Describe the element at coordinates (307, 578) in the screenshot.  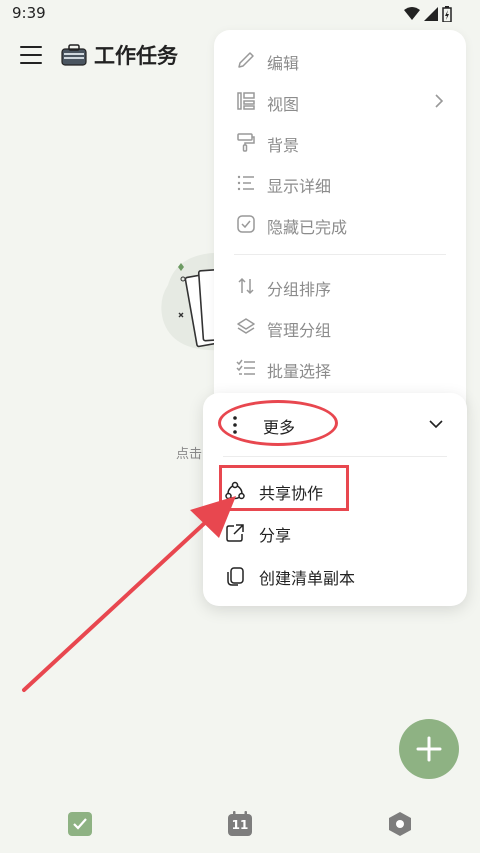
I see `menu-item-label: 创建清单副本` at that location.